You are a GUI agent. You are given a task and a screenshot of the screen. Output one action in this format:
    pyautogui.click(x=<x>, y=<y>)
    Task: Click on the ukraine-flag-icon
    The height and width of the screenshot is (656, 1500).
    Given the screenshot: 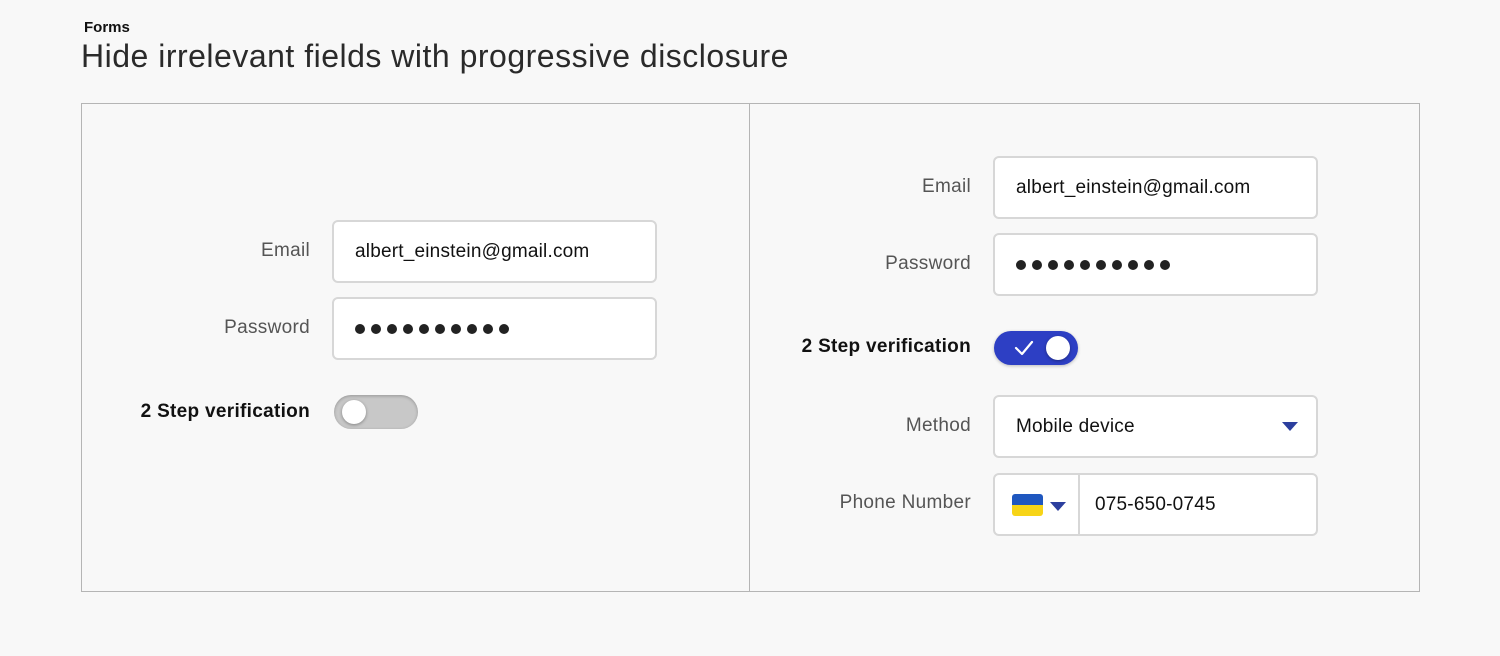 What is the action you would take?
    pyautogui.click(x=1027, y=505)
    